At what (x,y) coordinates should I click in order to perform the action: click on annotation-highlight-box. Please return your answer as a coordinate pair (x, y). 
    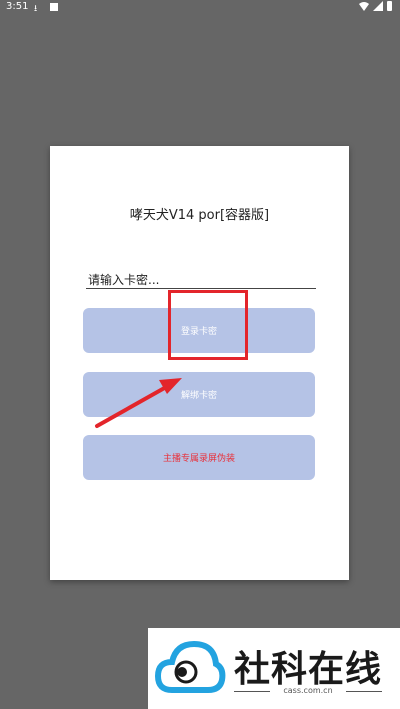
    Looking at the image, I should click on (208, 325).